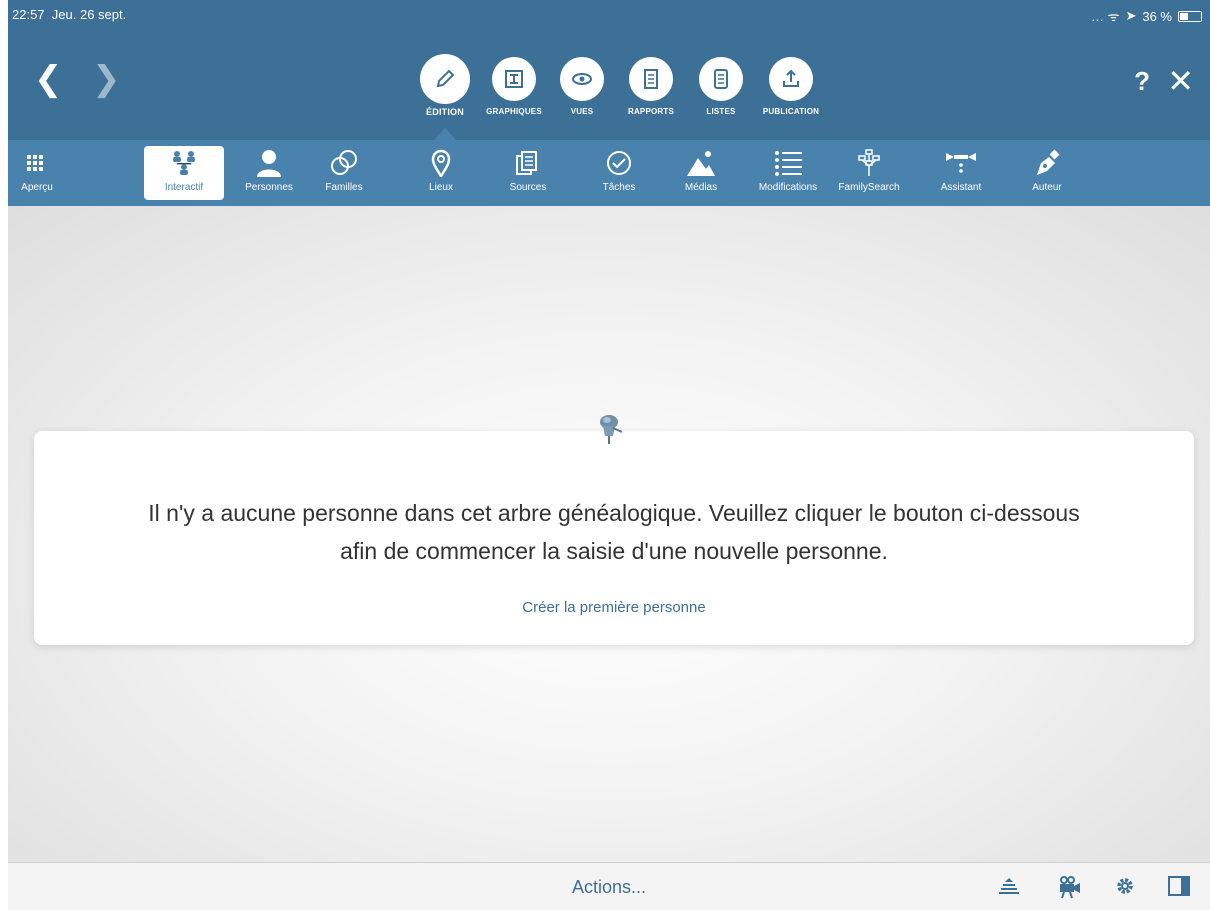  Describe the element at coordinates (1179, 888) in the screenshot. I see `sidebar-icon` at that location.